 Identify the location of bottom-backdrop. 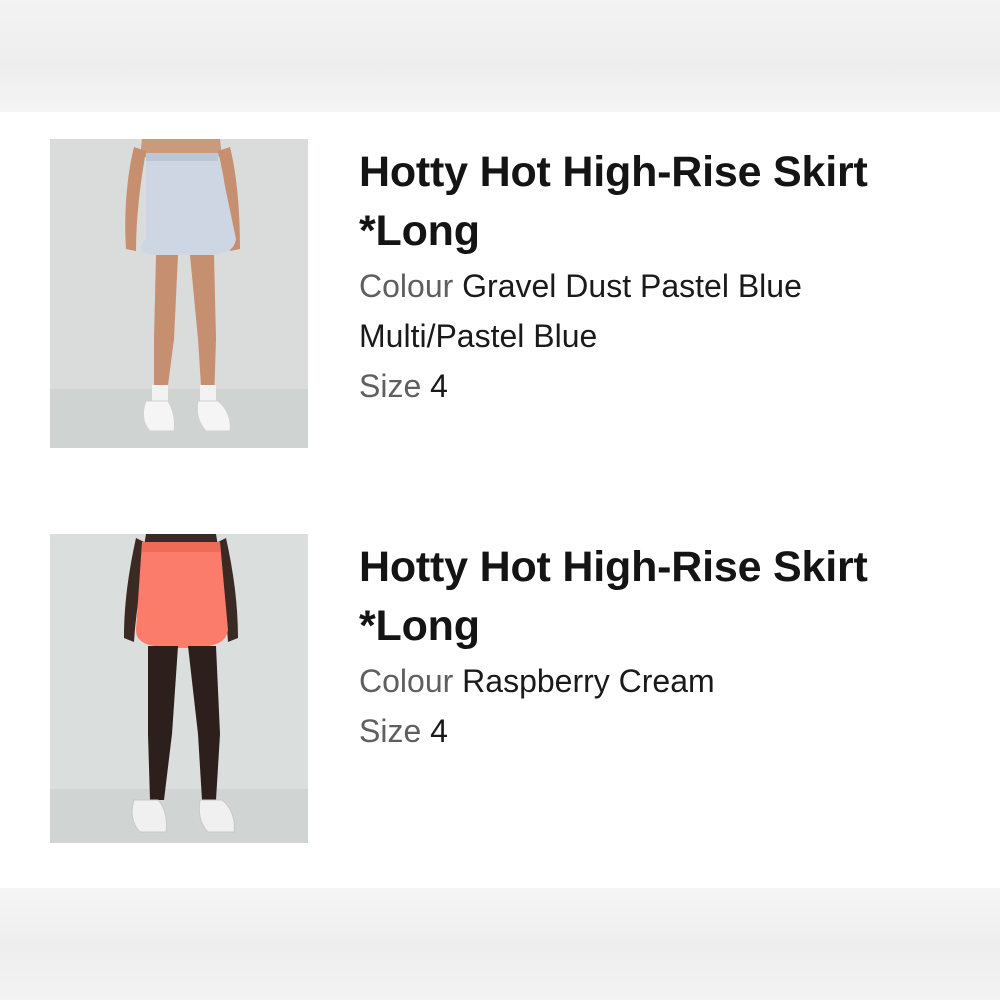
(500, 944).